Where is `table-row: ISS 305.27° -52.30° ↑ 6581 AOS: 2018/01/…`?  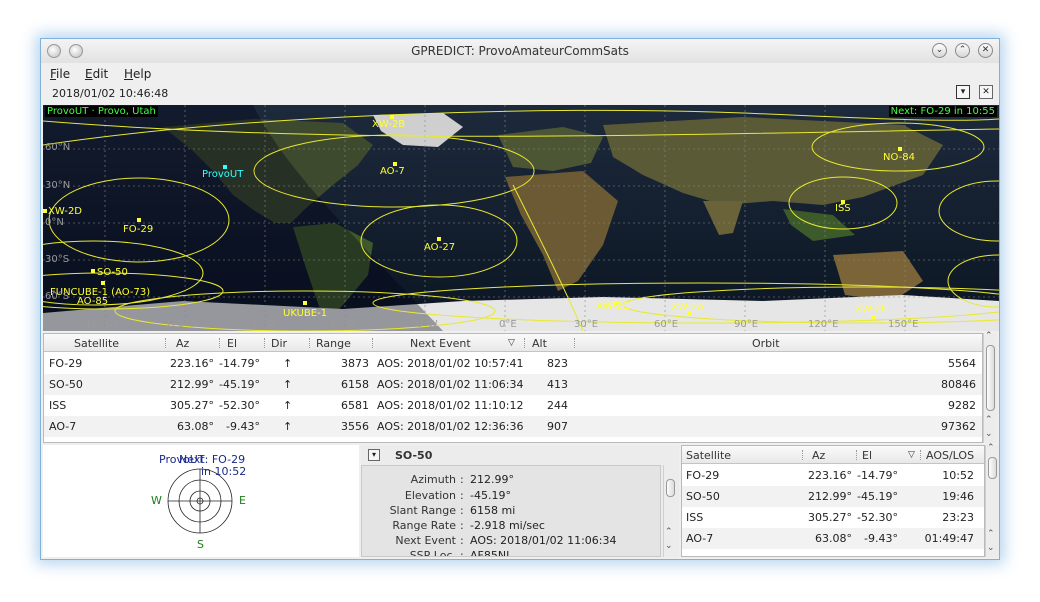
table-row: ISS 305.27° -52.30° ↑ 6581 AOS: 2018/01/… is located at coordinates (513, 405).